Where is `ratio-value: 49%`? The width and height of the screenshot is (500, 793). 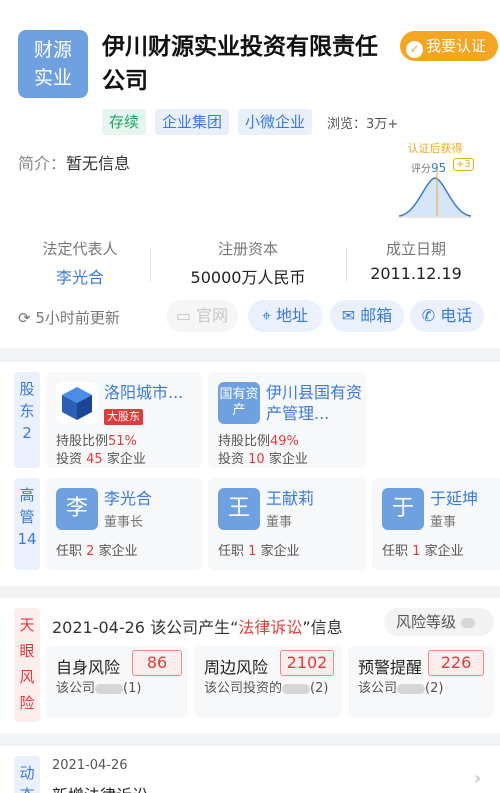
ratio-value: 49% is located at coordinates (284, 441).